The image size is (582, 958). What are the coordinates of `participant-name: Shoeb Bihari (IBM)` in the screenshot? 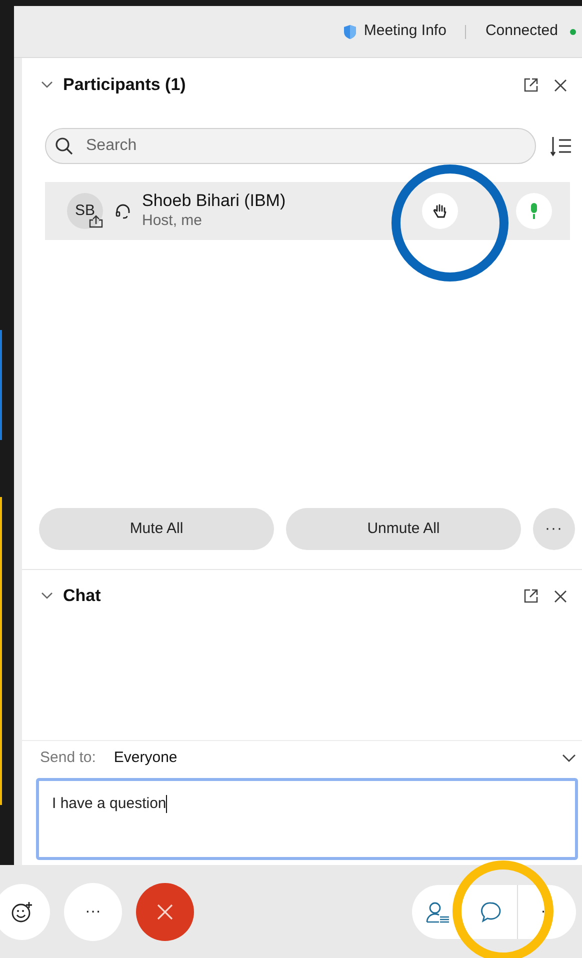 It's located at (214, 201).